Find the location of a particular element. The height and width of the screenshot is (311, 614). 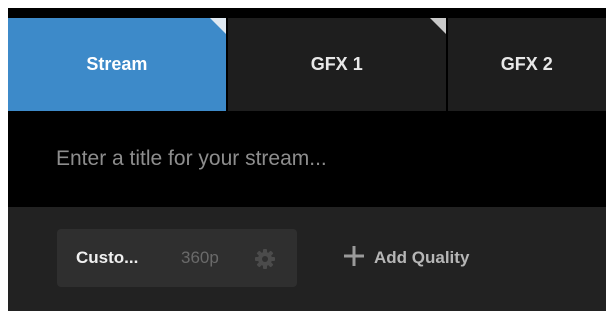

tab-stream: Stream is located at coordinates (117, 64).